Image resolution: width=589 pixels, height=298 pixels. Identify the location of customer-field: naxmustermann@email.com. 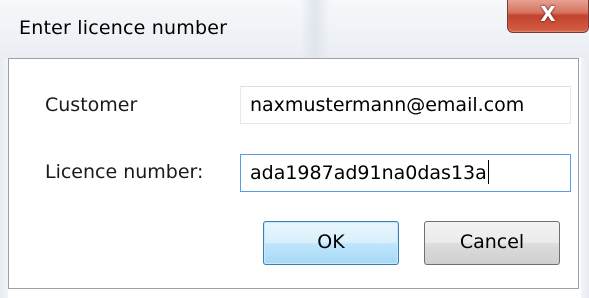
(405, 105).